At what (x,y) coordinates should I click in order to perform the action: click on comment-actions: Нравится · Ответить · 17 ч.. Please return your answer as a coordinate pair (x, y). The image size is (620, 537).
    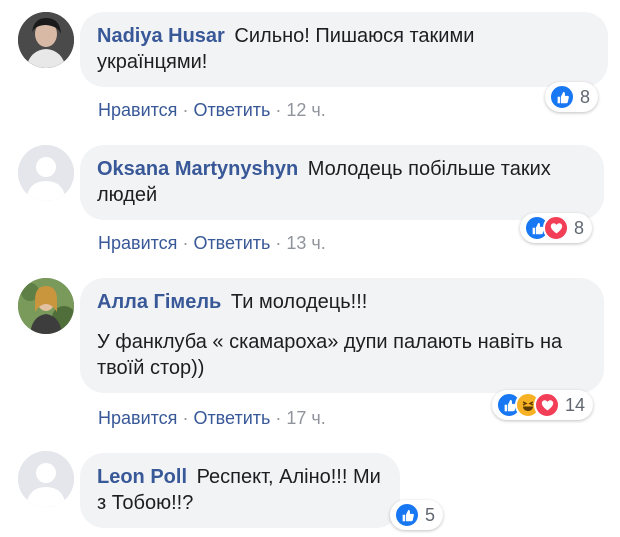
    Looking at the image, I should click on (212, 418).